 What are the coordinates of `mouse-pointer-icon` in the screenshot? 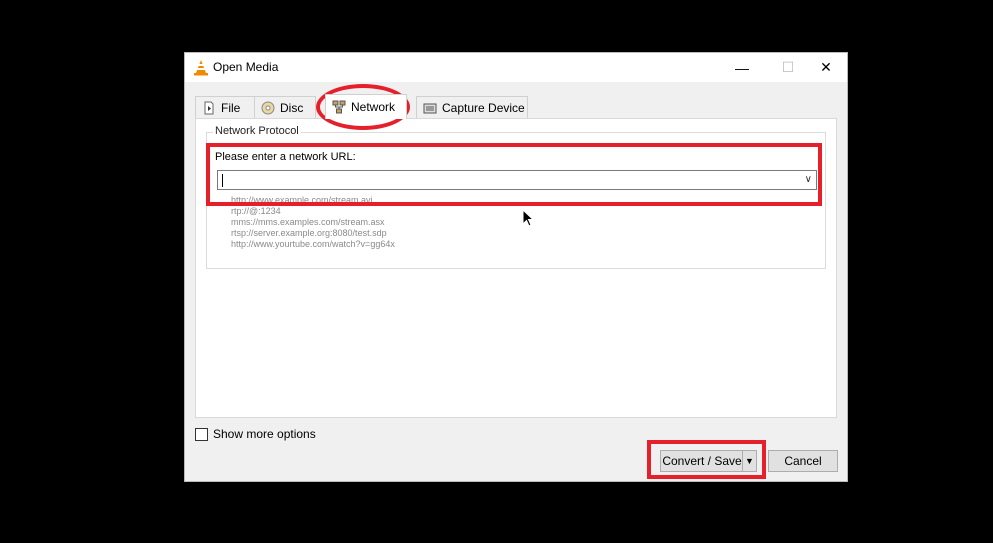 It's located at (528, 218).